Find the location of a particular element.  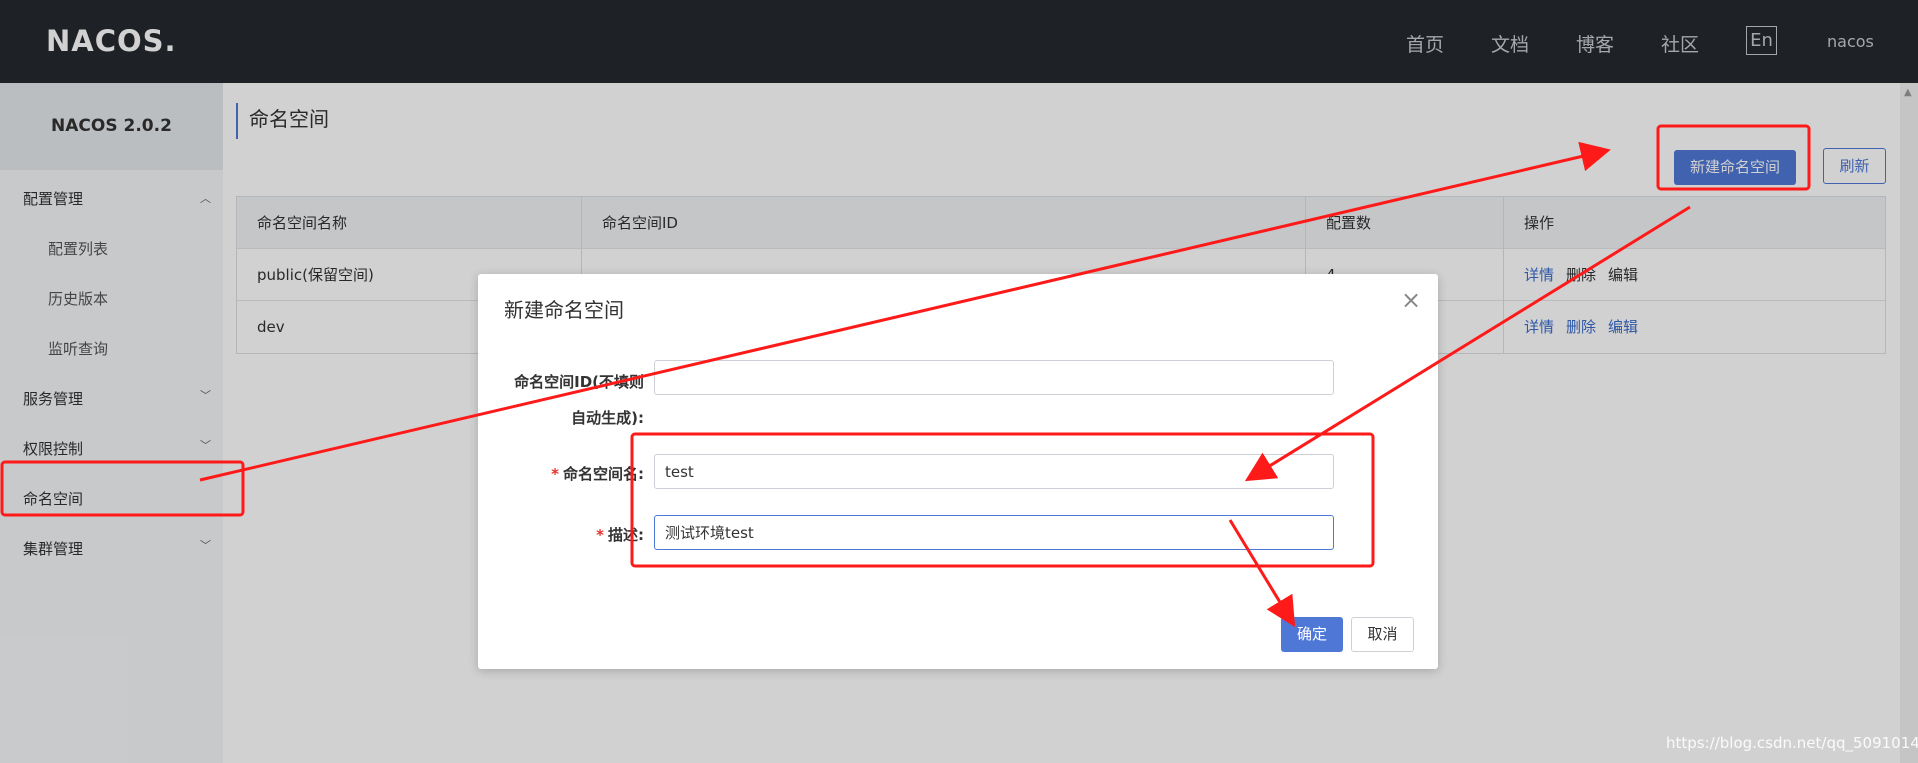

namespace-name-label: * 命名空间名: is located at coordinates (597, 474).